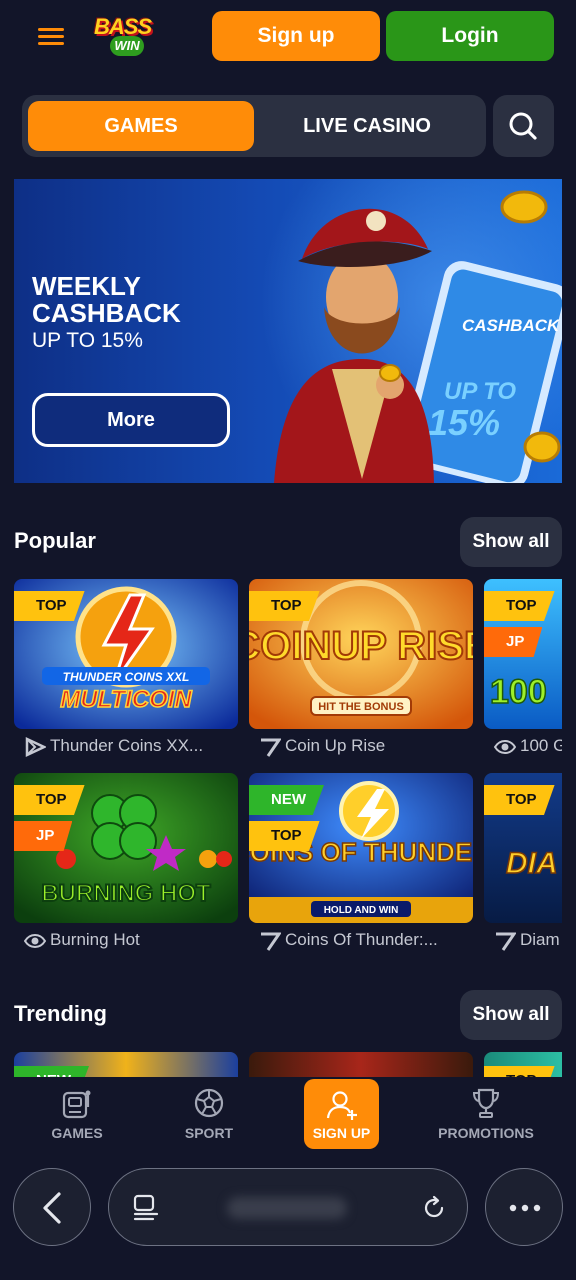 Image resolution: width=576 pixels, height=1280 pixels. I want to click on play-provider-icon, so click(35, 747).